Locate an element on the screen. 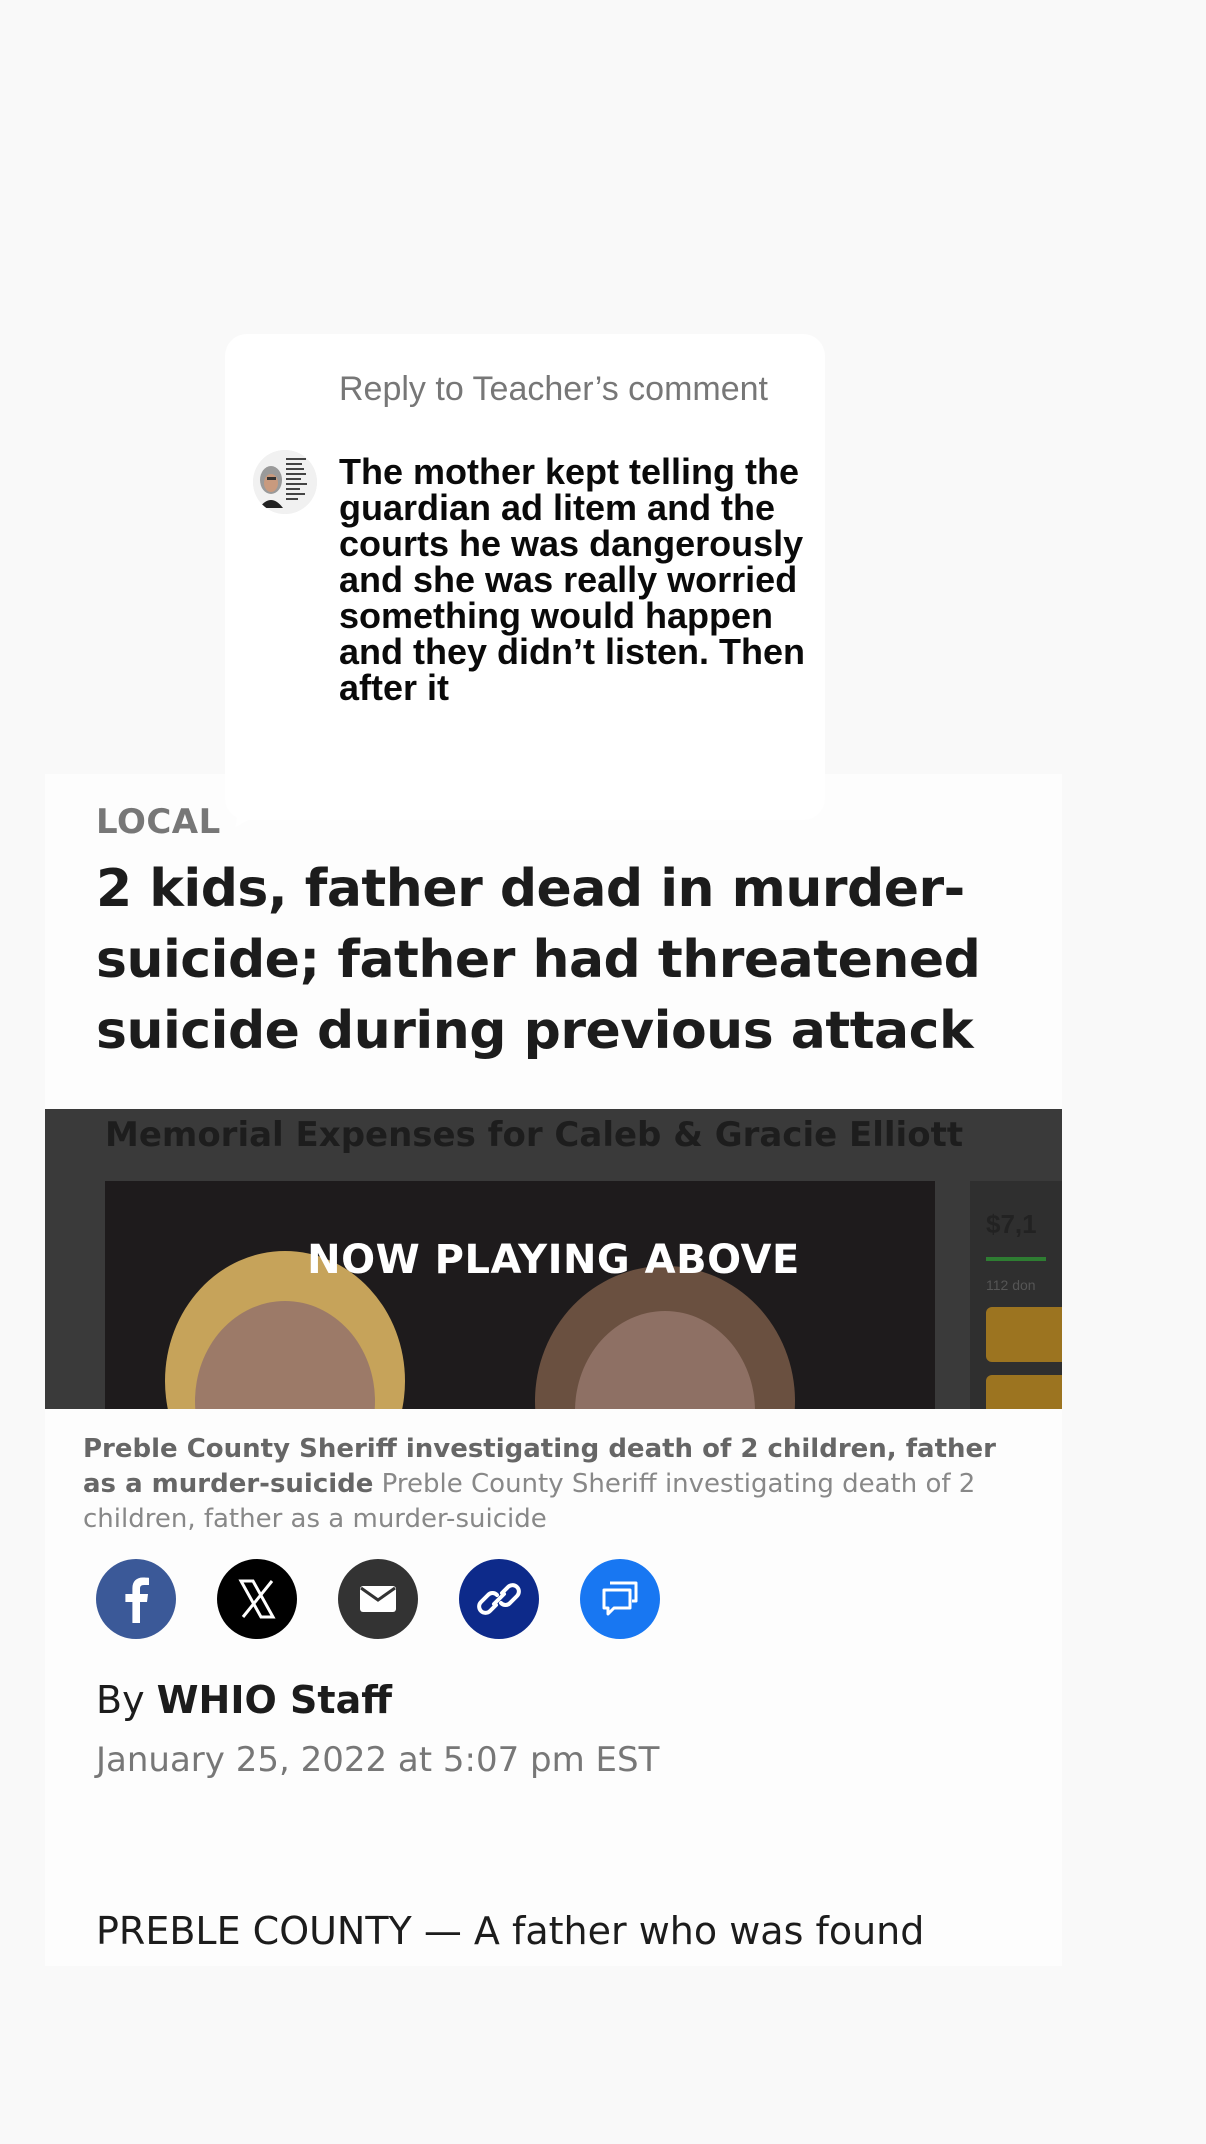  email-icon is located at coordinates (378, 1599).